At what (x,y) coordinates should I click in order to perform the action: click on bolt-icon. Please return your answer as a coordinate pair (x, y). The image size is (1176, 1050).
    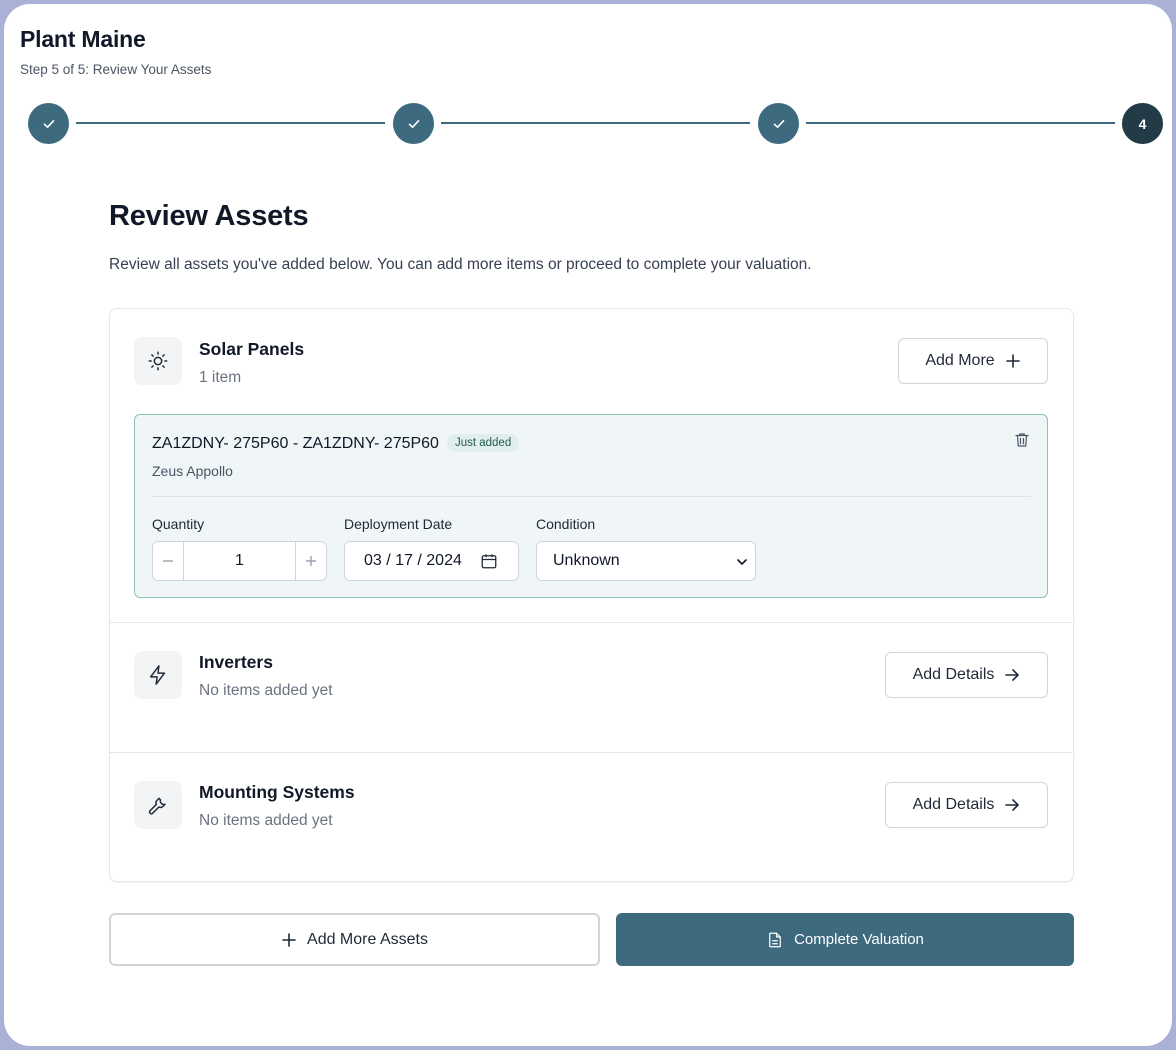
    Looking at the image, I should click on (158, 675).